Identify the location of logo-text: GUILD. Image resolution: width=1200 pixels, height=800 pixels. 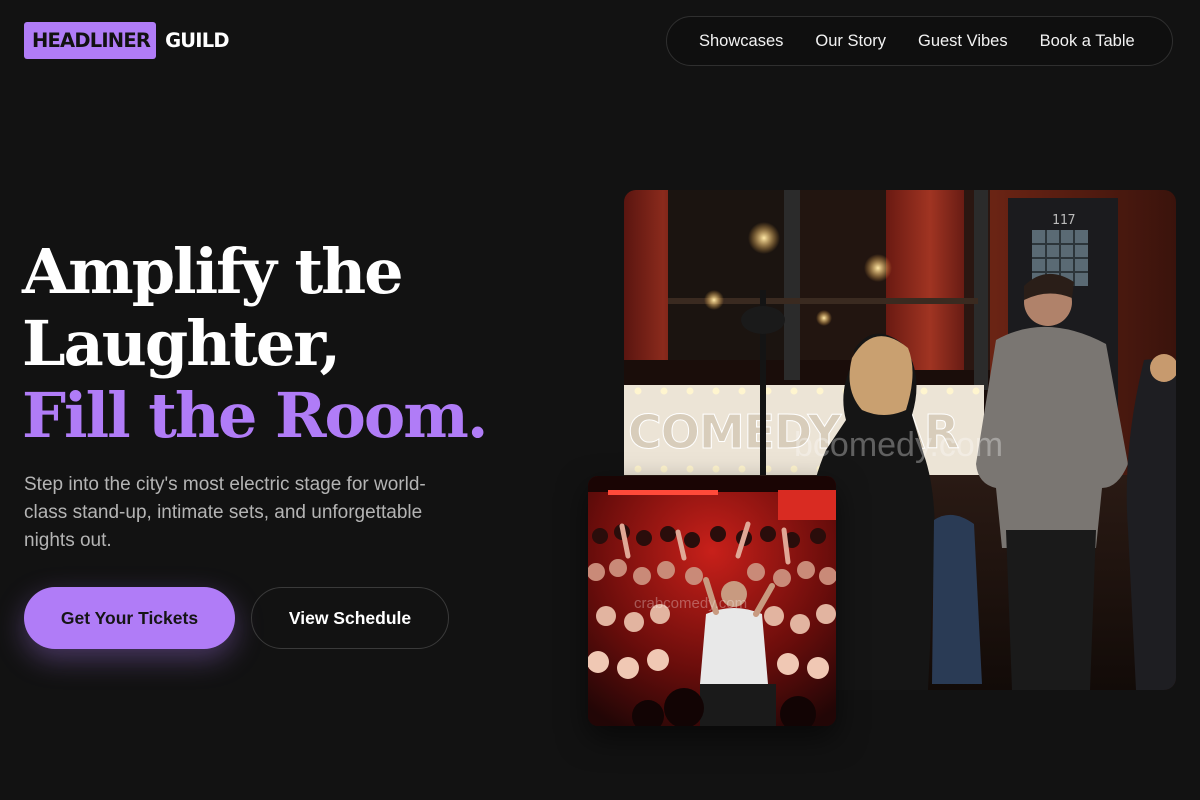
(197, 40).